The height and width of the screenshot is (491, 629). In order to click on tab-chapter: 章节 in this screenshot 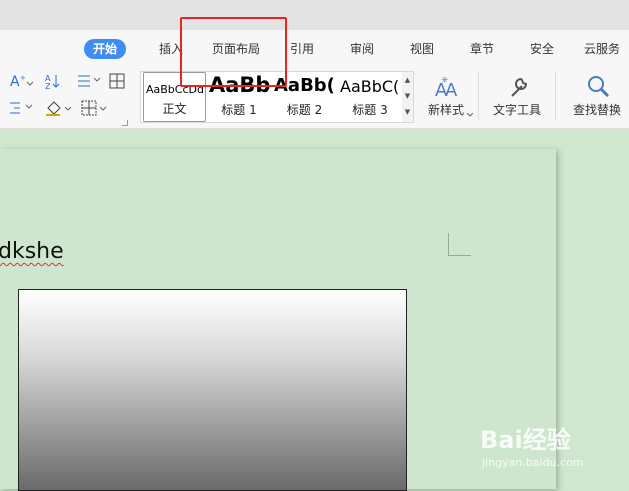, I will do `click(482, 49)`.